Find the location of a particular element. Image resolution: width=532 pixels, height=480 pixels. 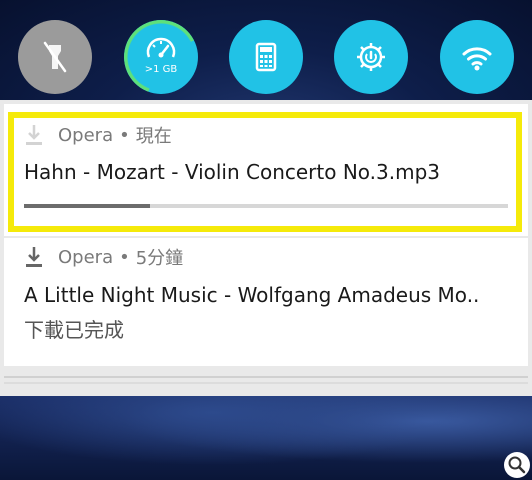

wifi-toggle is located at coordinates (477, 57).